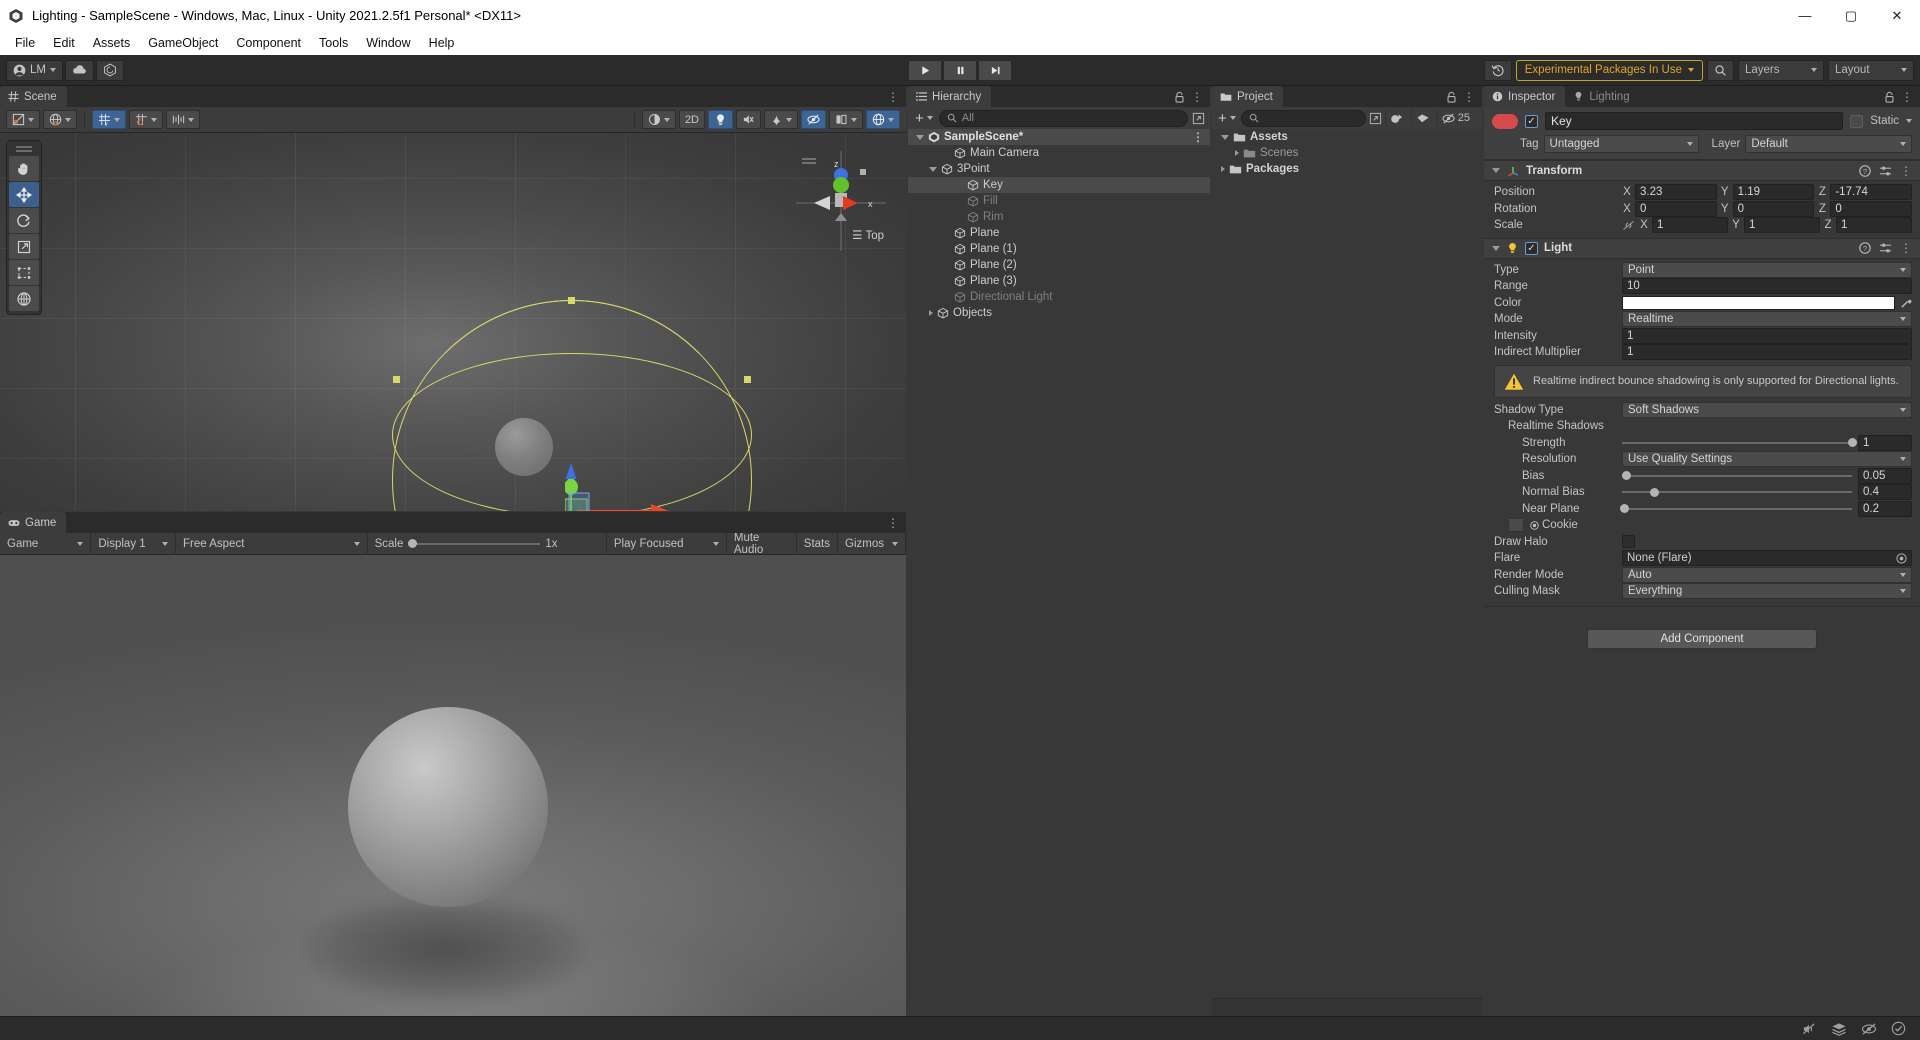 Image resolution: width=1920 pixels, height=1040 pixels. Describe the element at coordinates (1609, 70) in the screenshot. I see `experimental-packages-badge: Experimental Packages In Use` at that location.